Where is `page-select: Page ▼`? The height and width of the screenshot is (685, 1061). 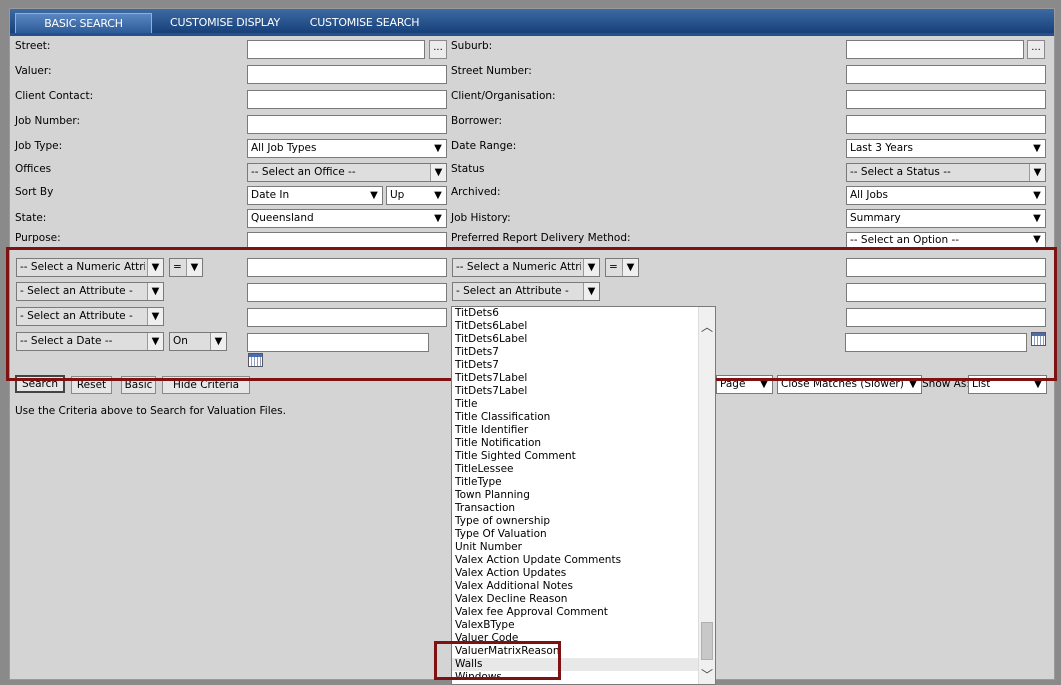 page-select: Page ▼ is located at coordinates (744, 384).